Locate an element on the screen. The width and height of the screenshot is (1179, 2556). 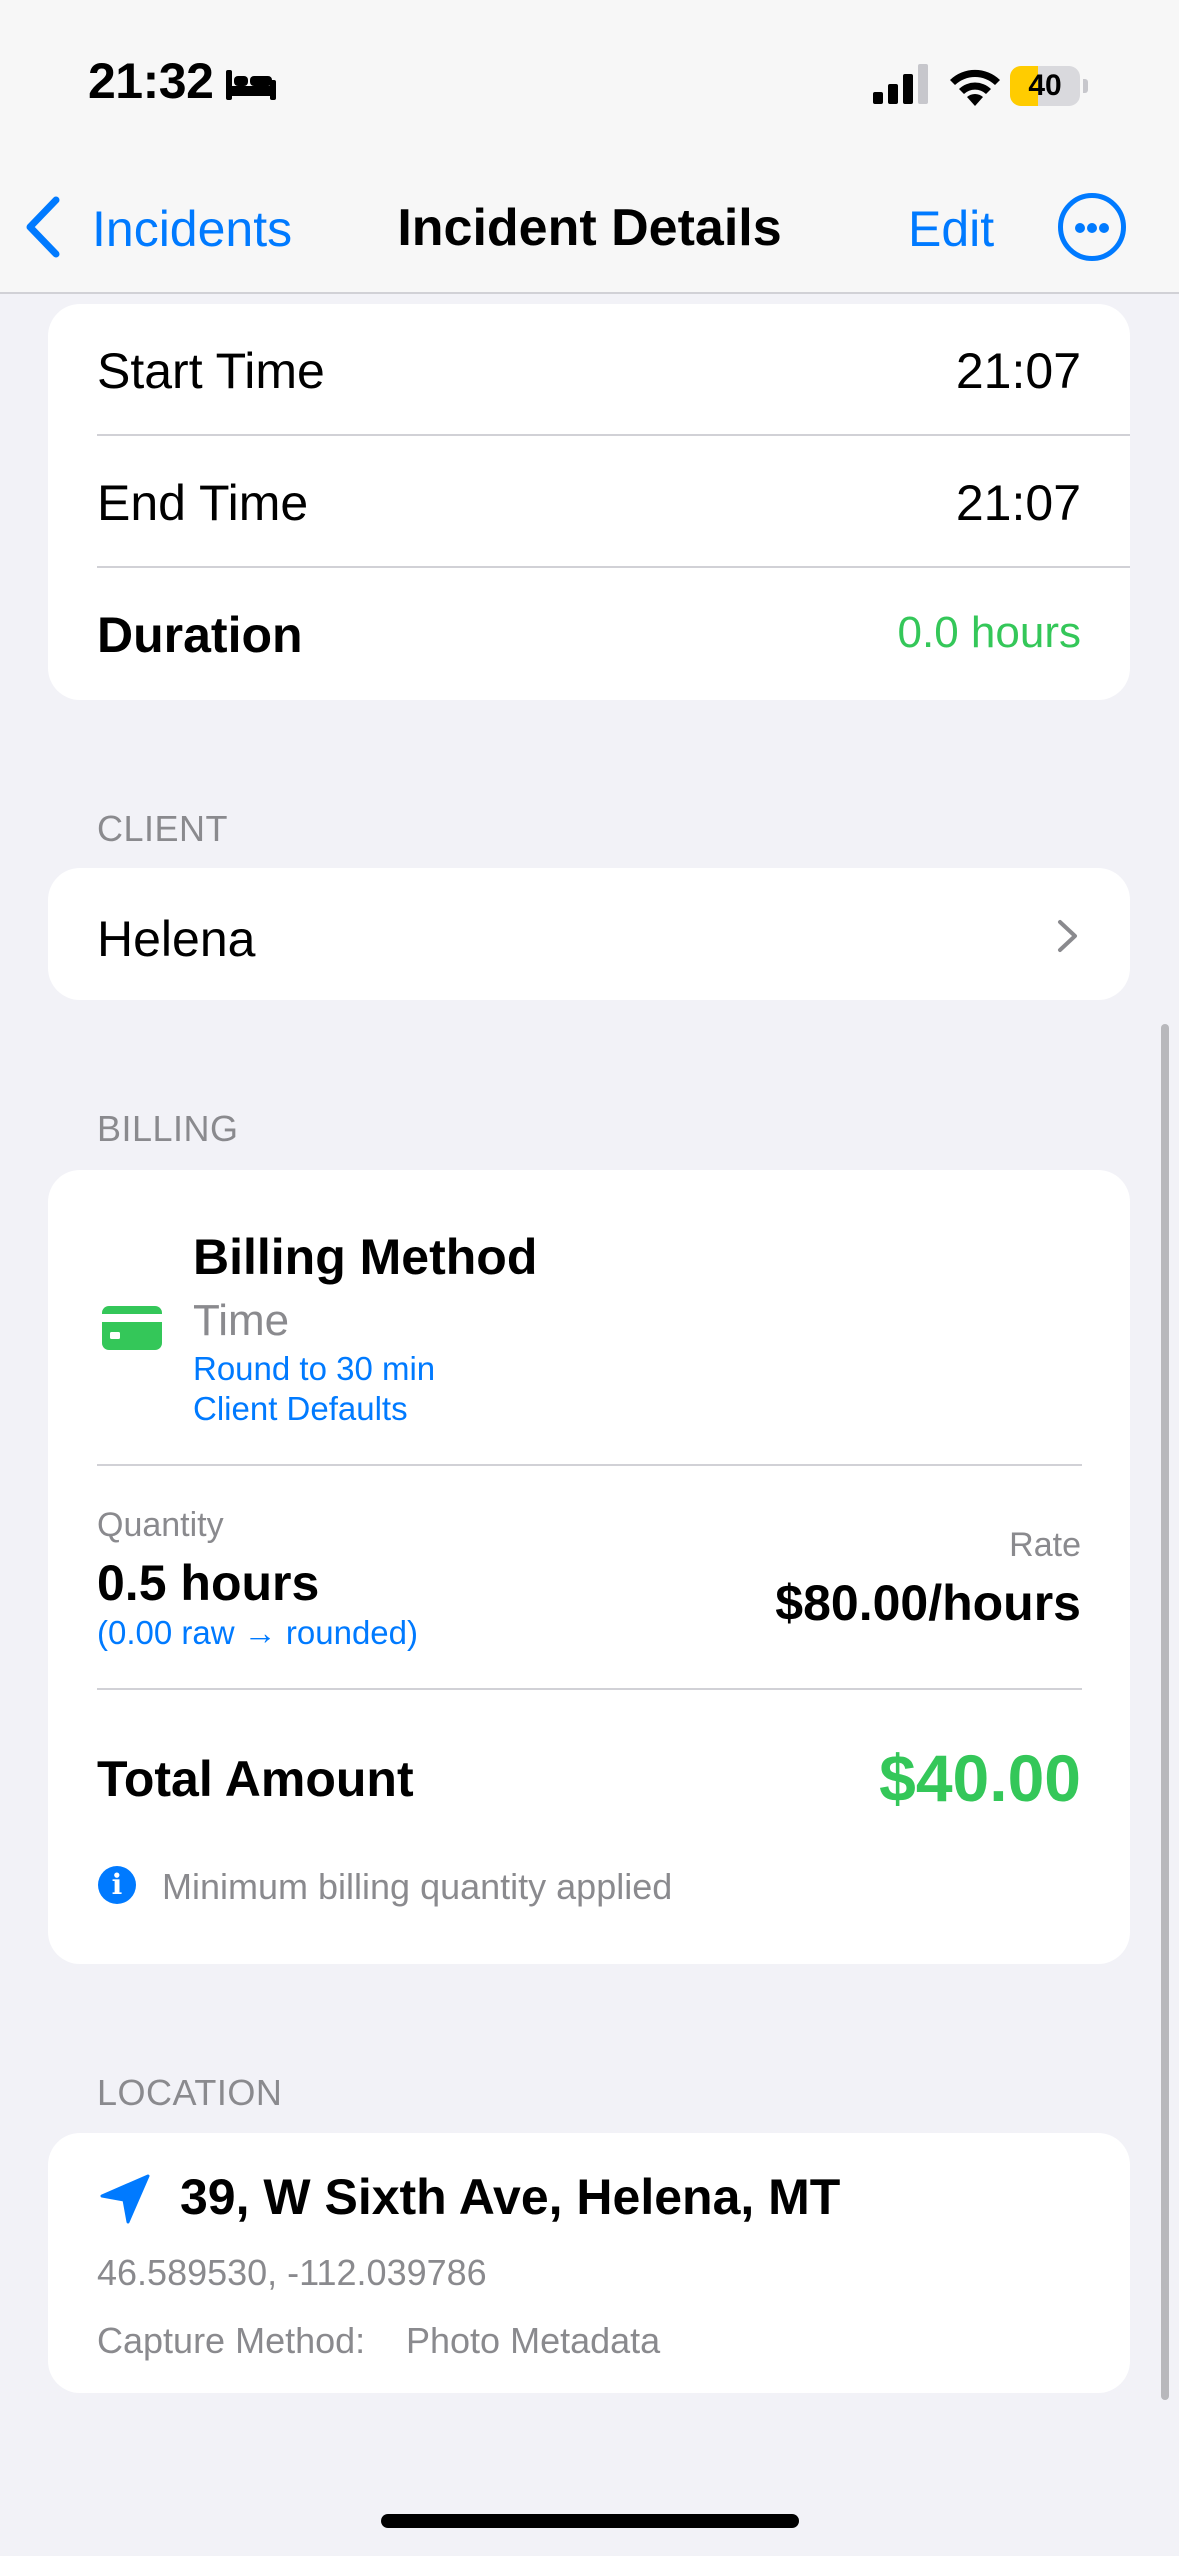
end-time-value: 21:07 is located at coordinates (1018, 503).